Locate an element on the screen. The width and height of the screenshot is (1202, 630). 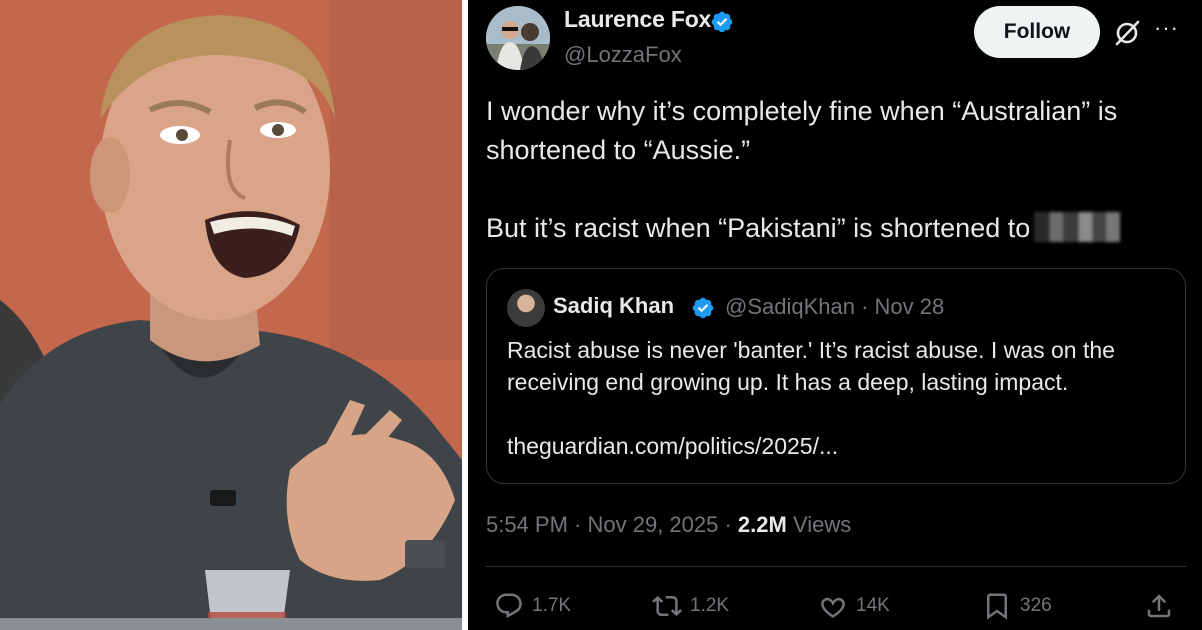
author-handle: @LozzaFox is located at coordinates (623, 55).